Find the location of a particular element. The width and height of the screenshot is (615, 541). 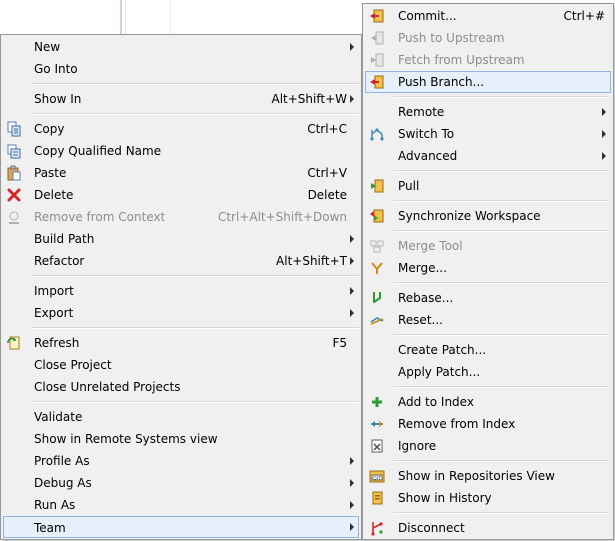

menu-item-run-as: Run As is located at coordinates (181, 505).